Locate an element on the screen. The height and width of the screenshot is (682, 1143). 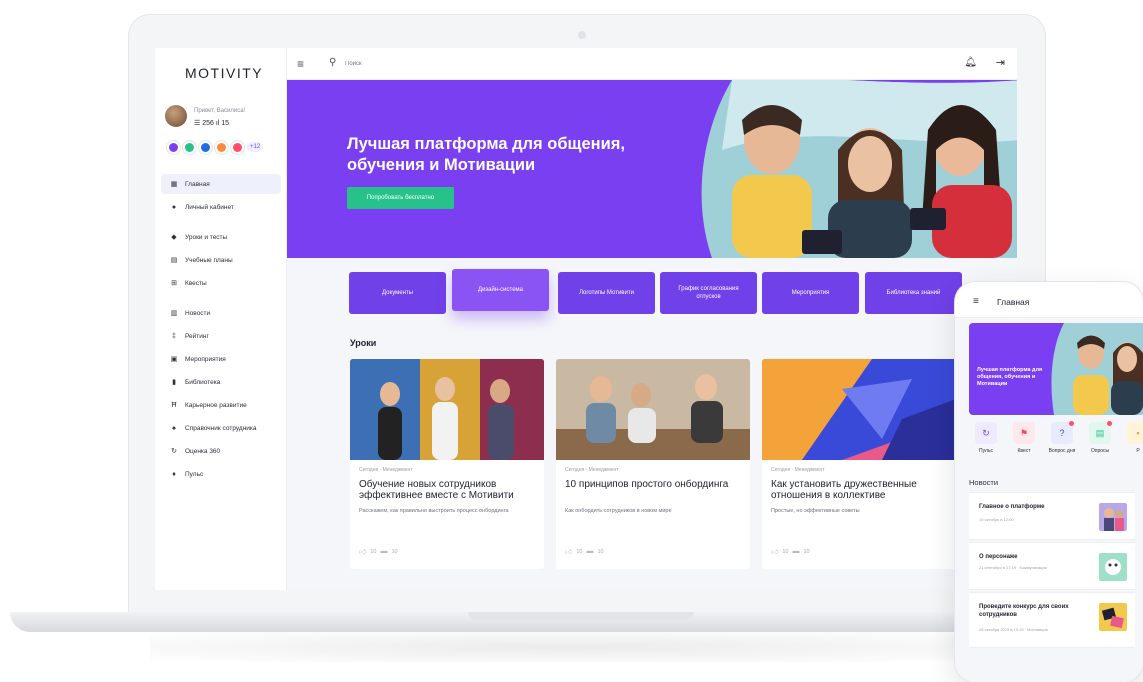
library-icon: ▮ is located at coordinates (174, 382).